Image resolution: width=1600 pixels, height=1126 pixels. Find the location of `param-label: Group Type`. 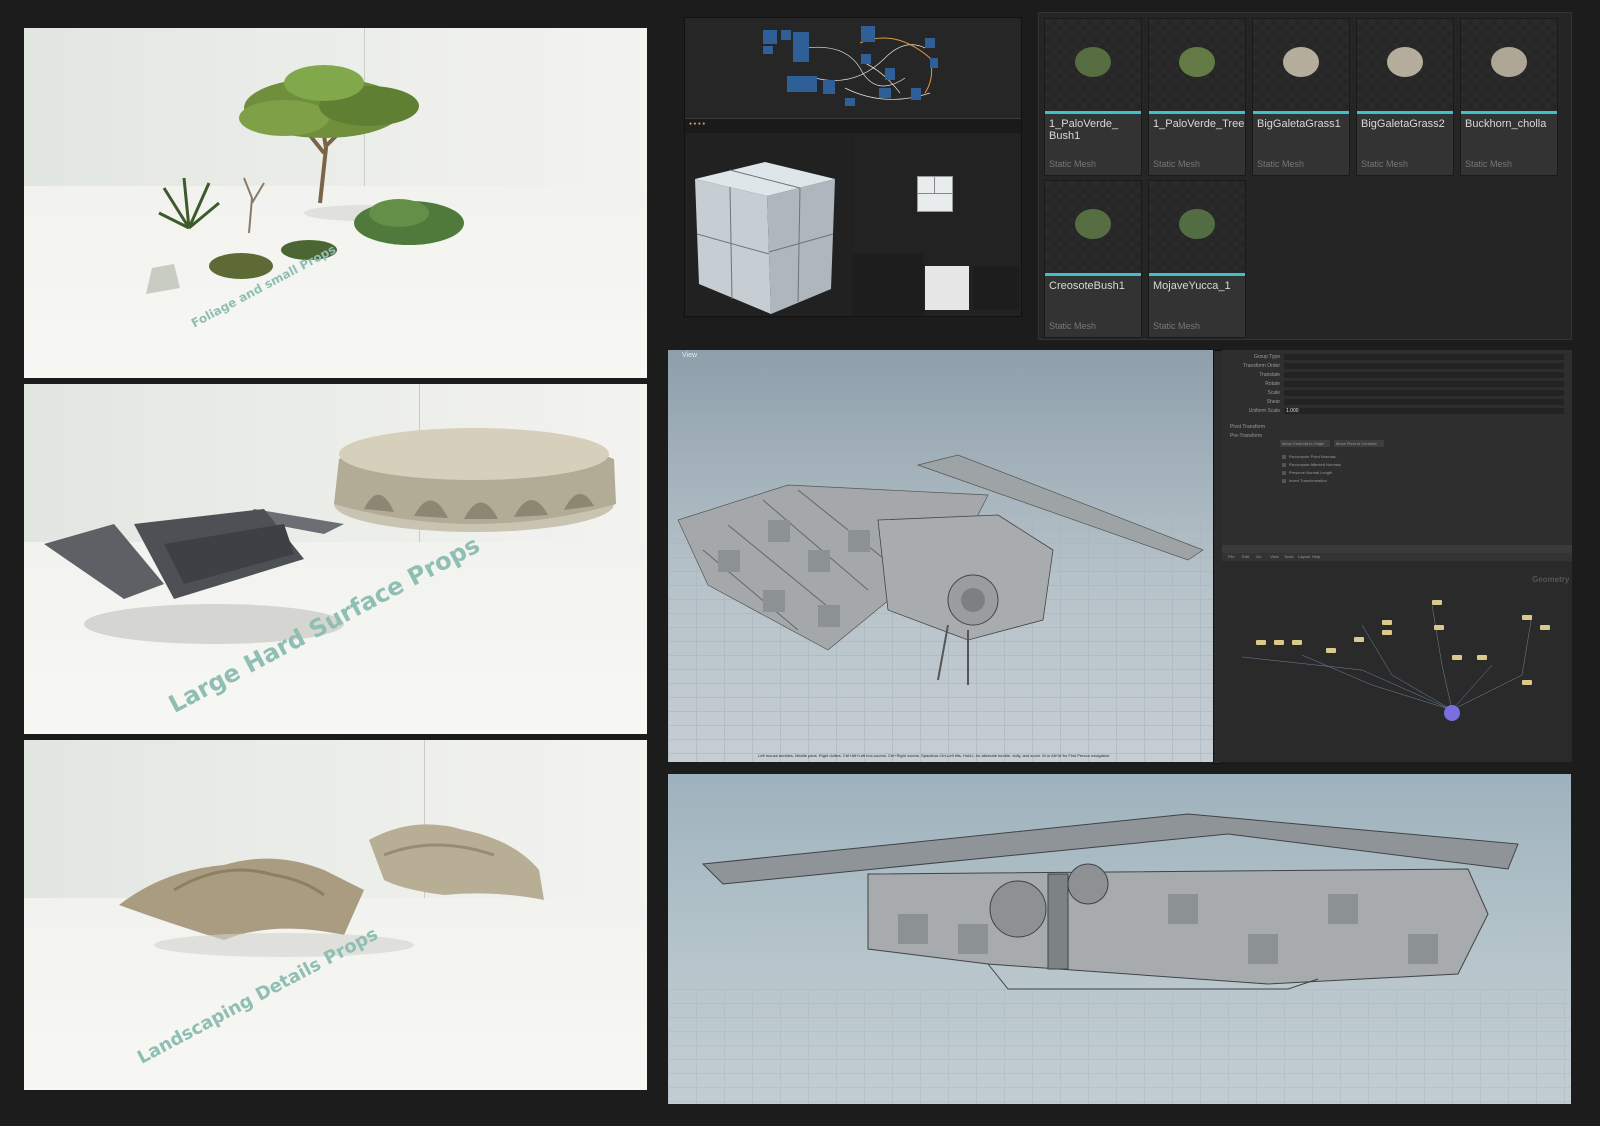

param-label: Group Type is located at coordinates (1266, 357).